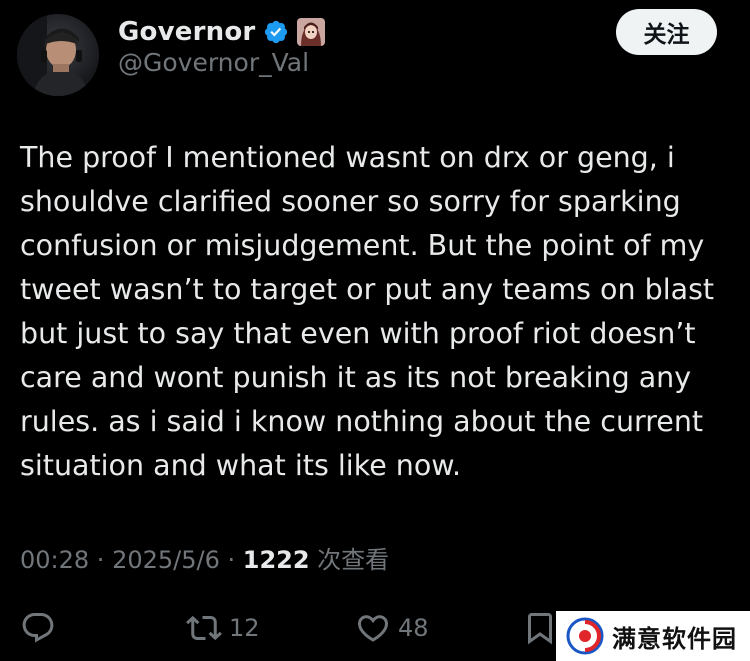 The image size is (750, 661). Describe the element at coordinates (674, 638) in the screenshot. I see `watermark-text: 满意软件园` at that location.